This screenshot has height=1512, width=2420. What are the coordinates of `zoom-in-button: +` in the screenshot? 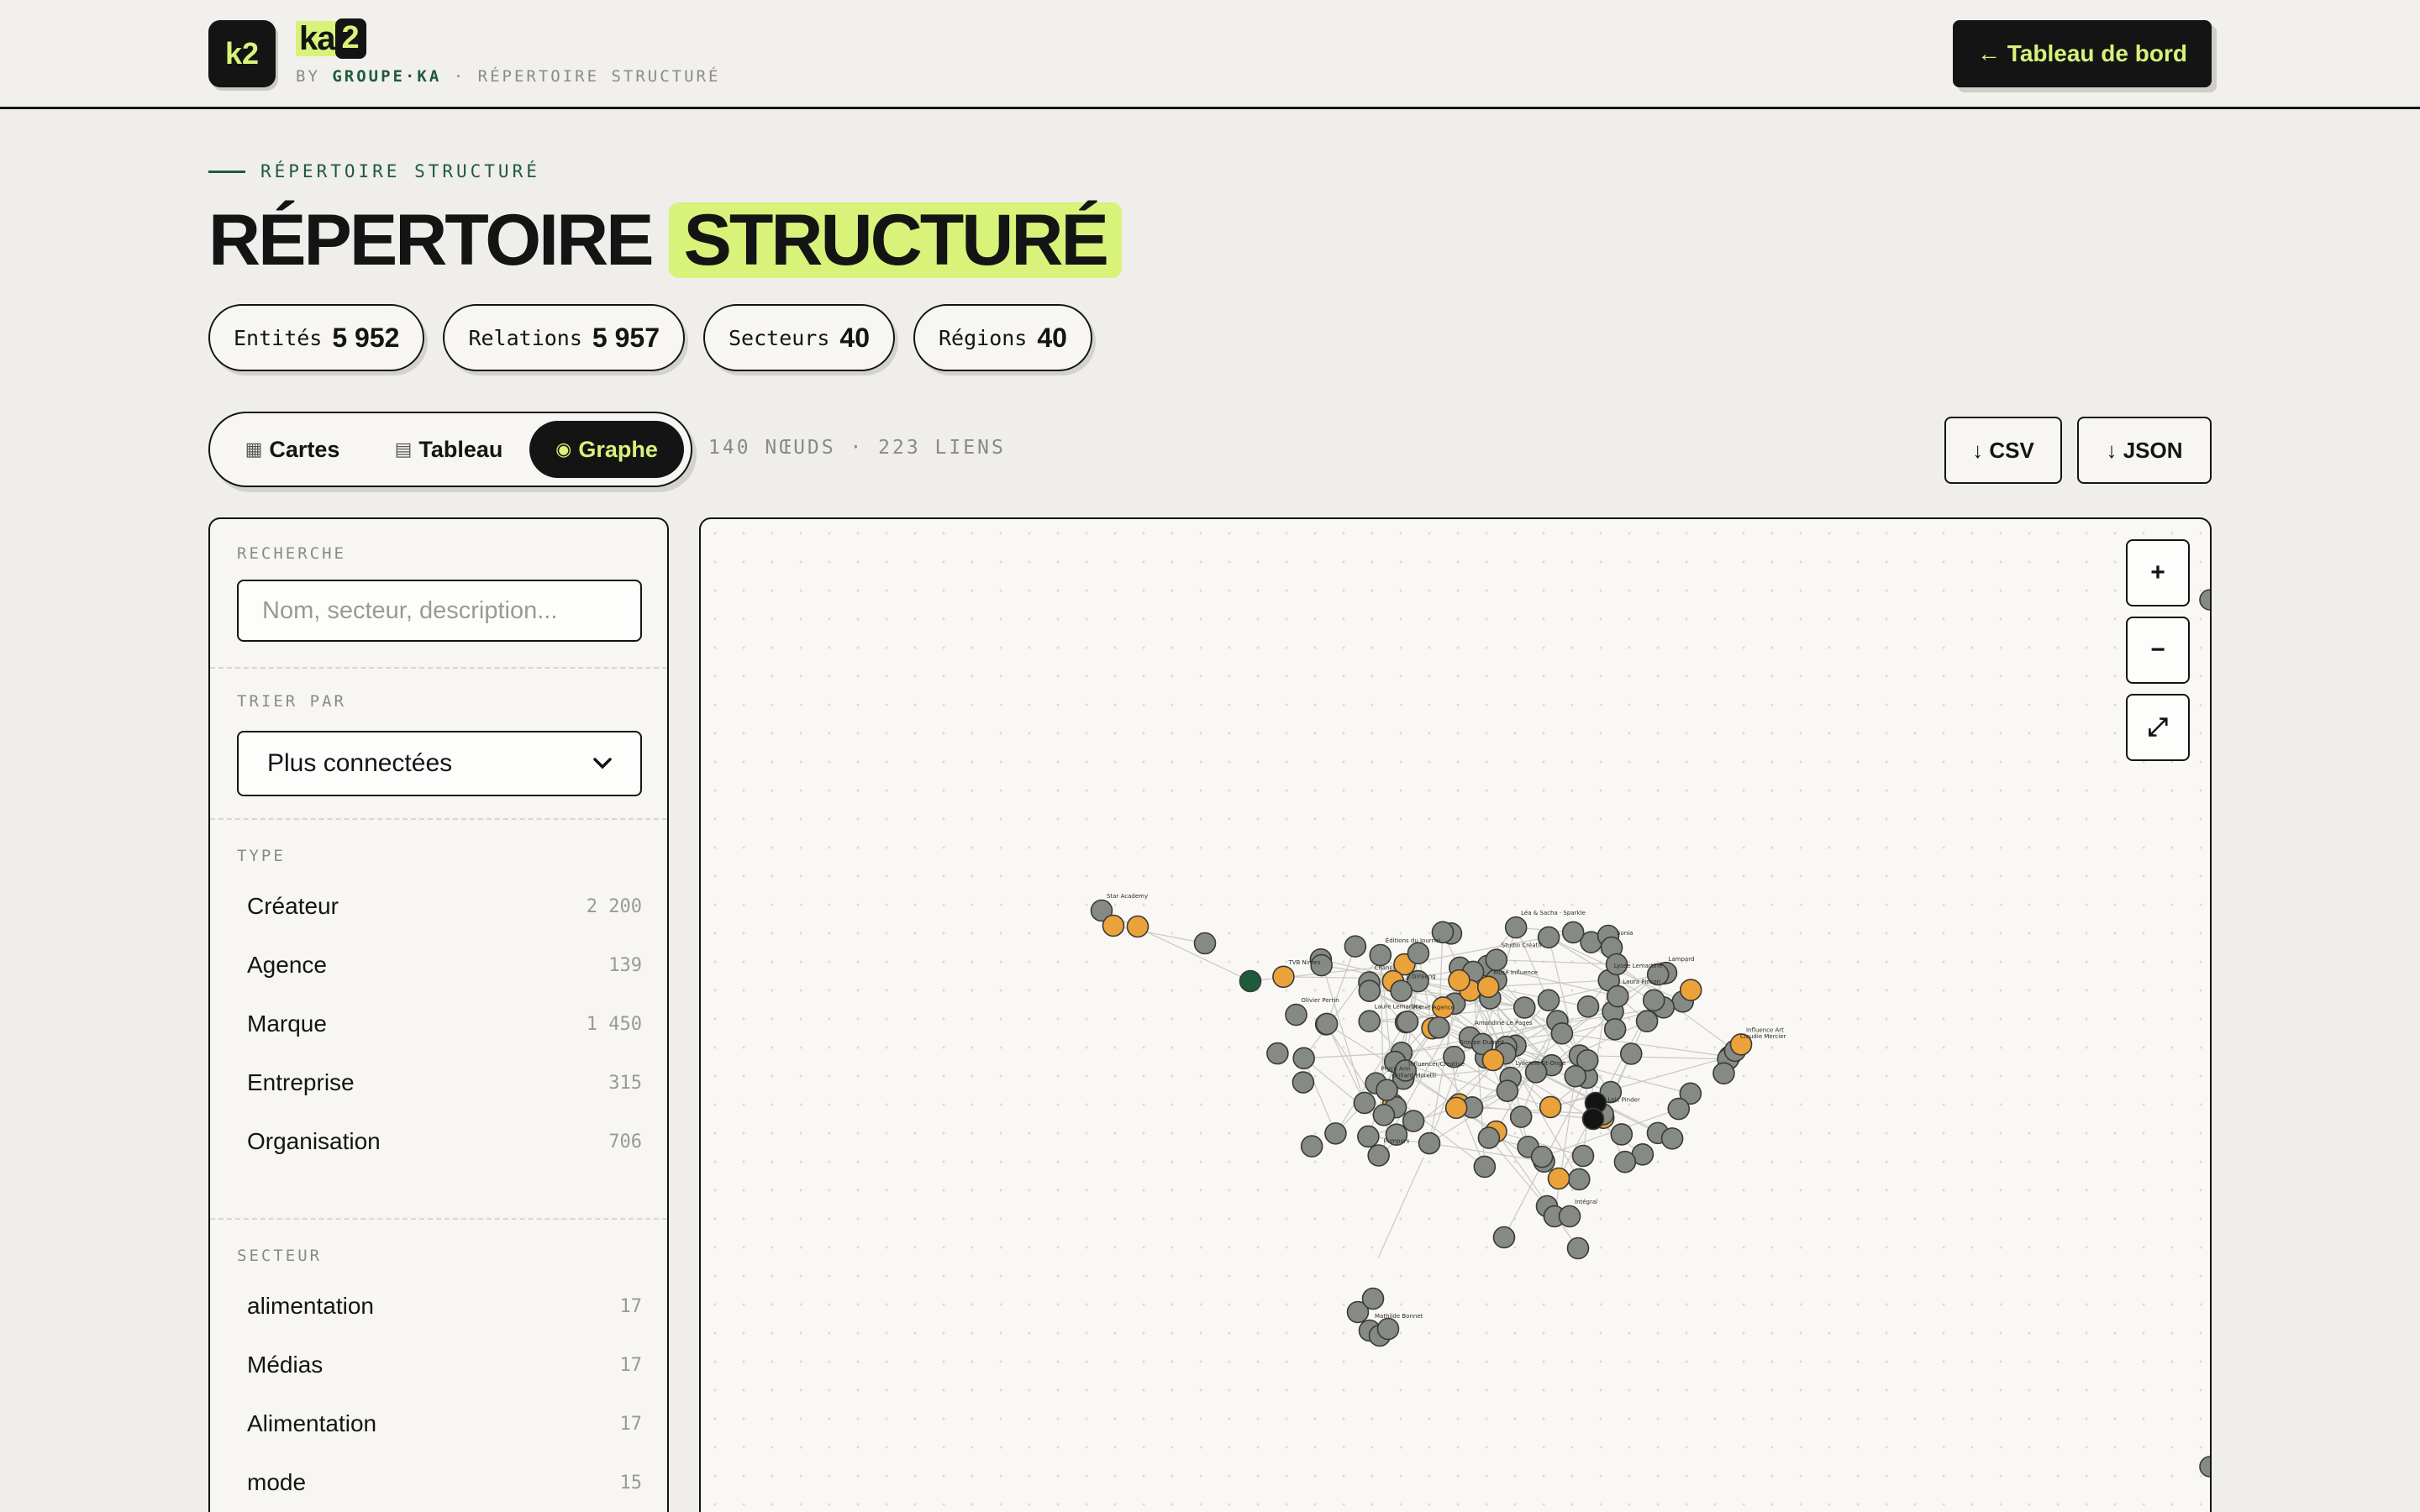 It's located at (2158, 572).